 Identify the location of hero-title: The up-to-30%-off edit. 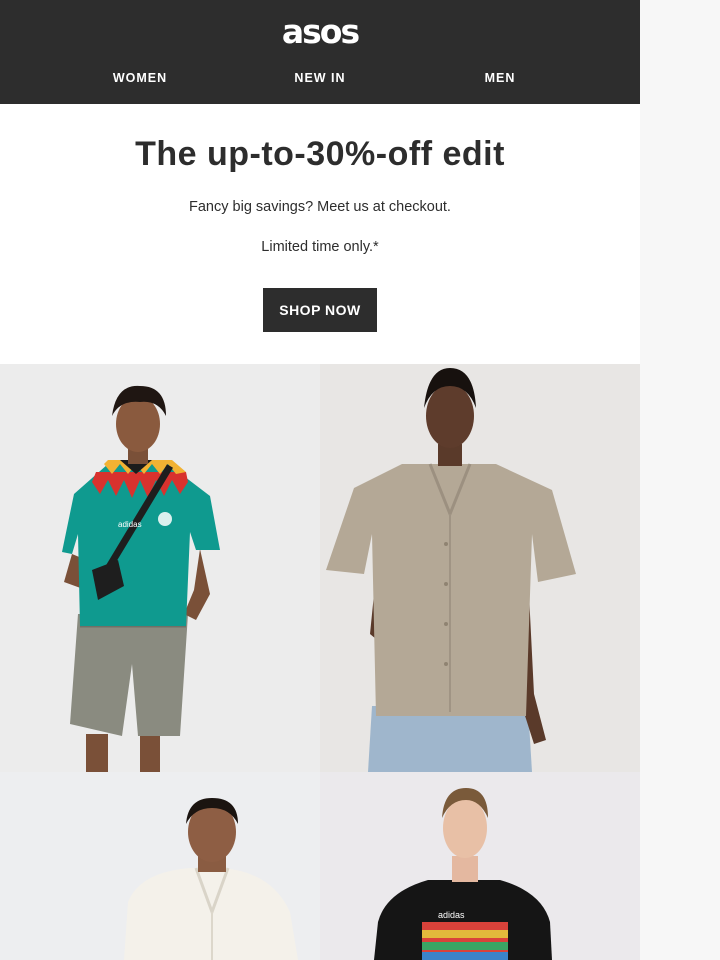
(320, 154).